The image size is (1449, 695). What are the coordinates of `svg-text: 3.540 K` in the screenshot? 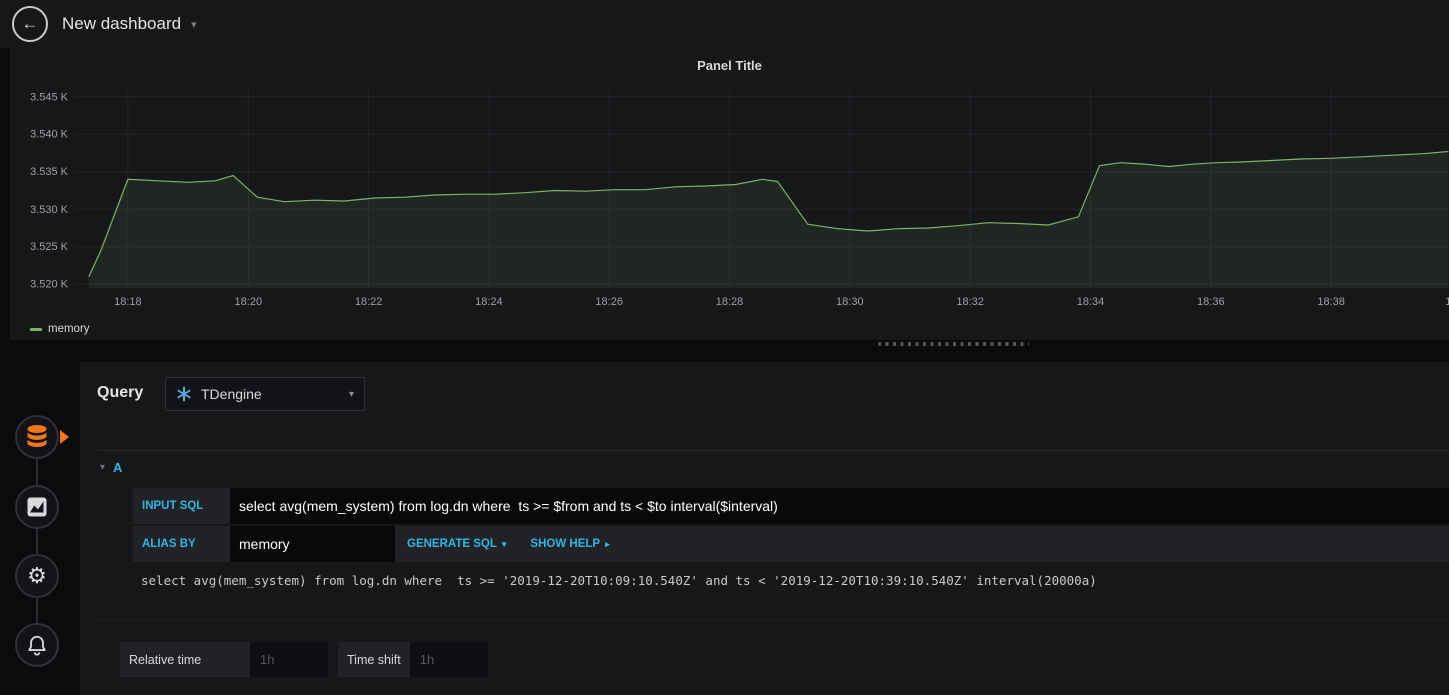 It's located at (49, 135).